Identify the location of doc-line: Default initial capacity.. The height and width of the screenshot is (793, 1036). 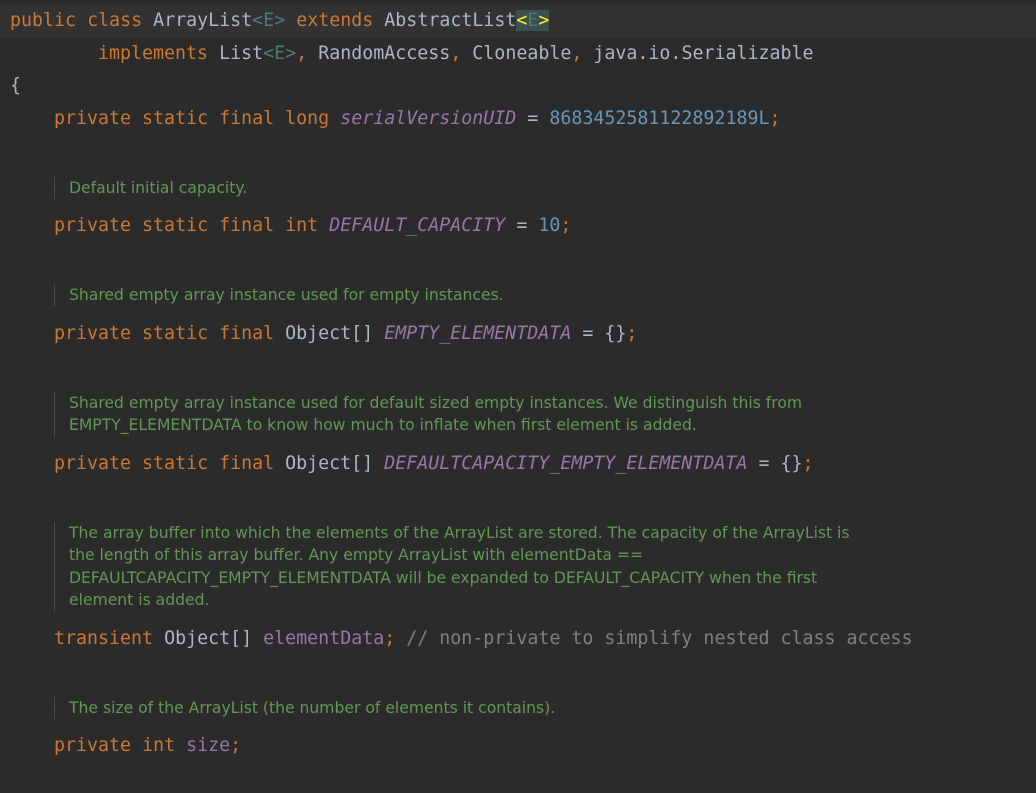
(158, 188).